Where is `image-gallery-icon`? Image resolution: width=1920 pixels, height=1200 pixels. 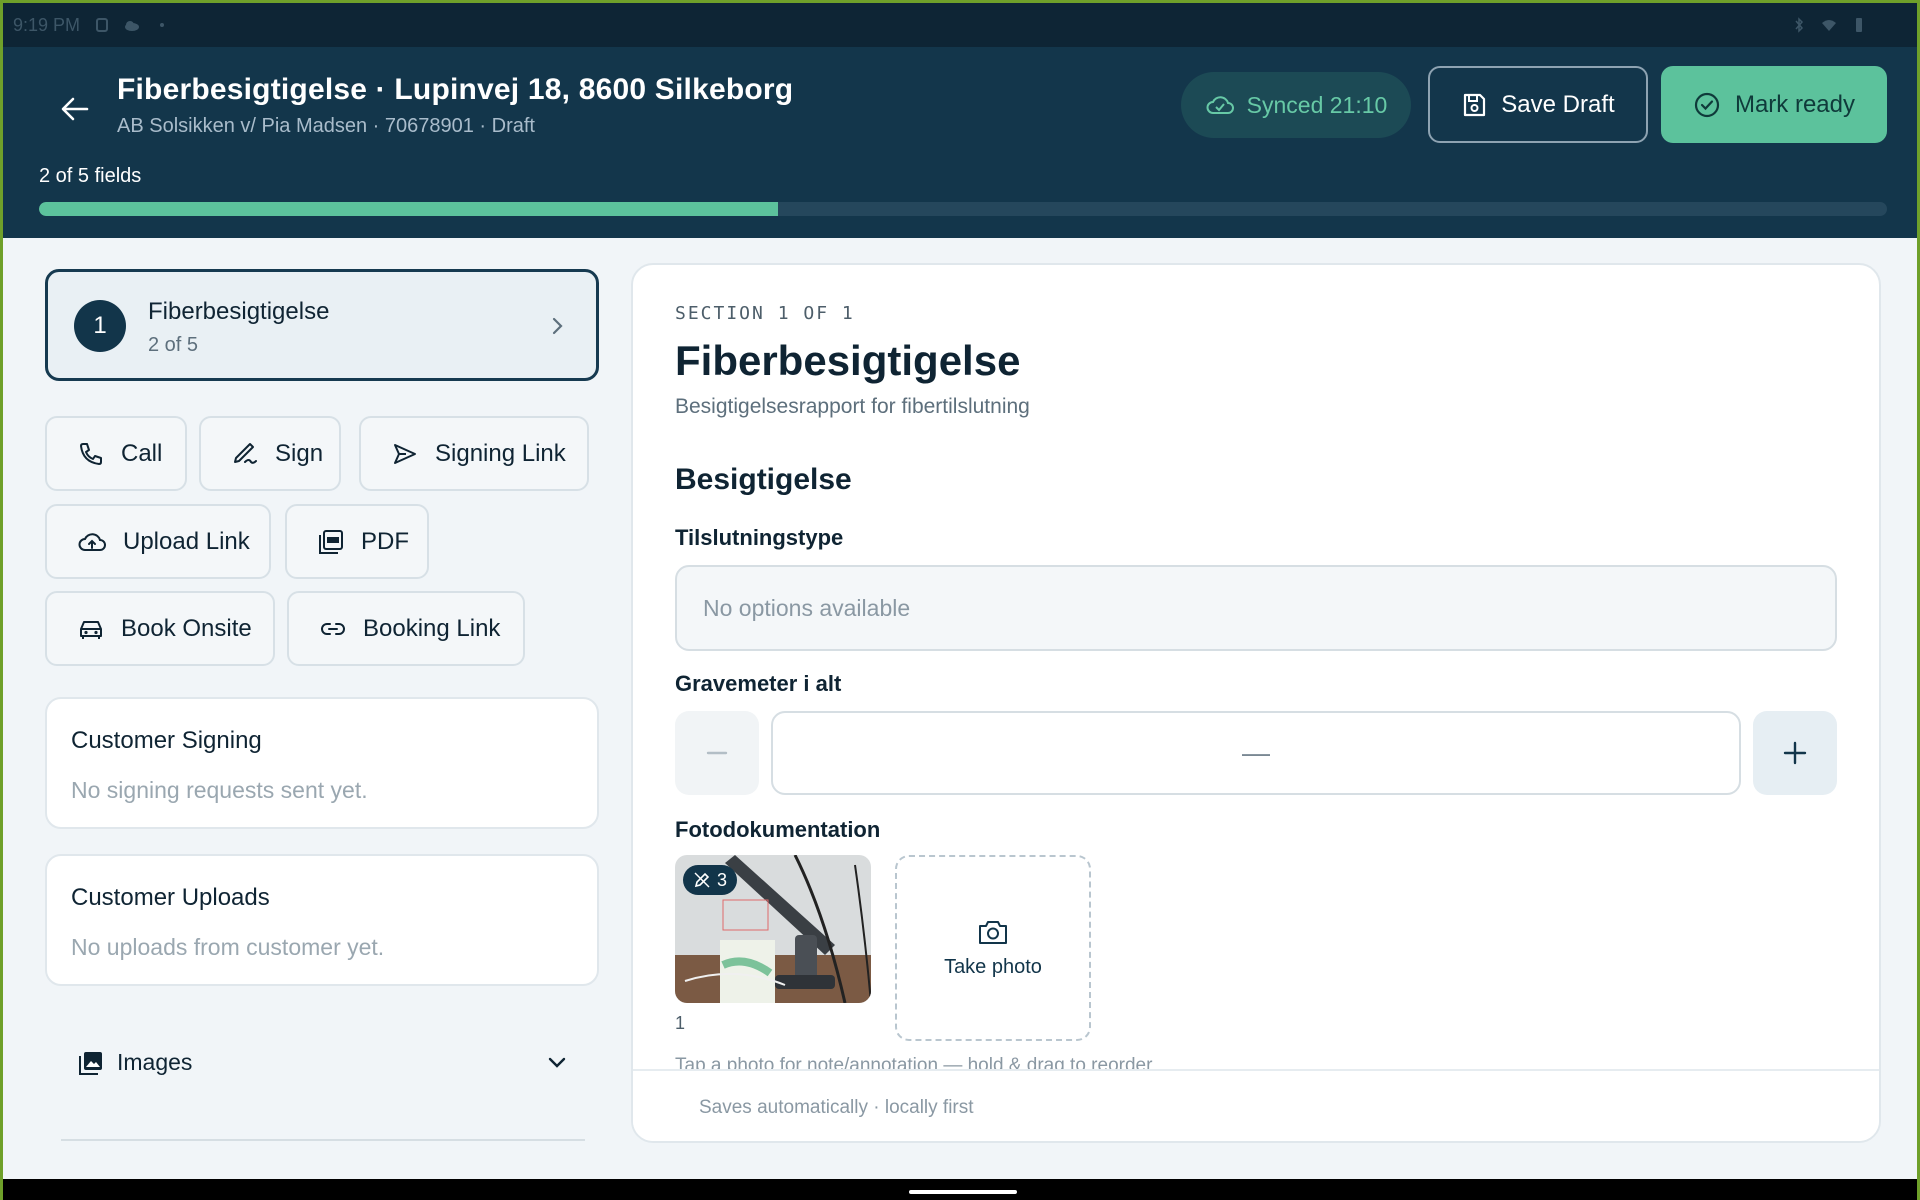
image-gallery-icon is located at coordinates (90, 1063).